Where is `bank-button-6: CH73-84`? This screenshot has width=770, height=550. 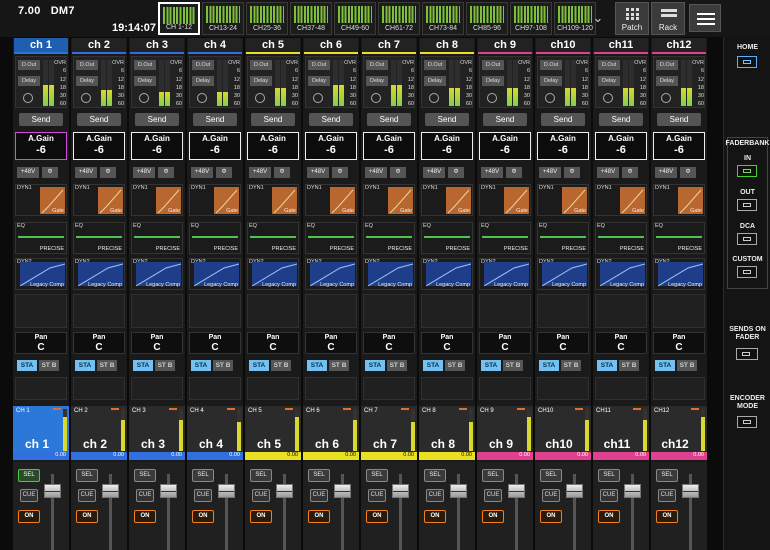 bank-button-6: CH73-84 is located at coordinates (443, 18).